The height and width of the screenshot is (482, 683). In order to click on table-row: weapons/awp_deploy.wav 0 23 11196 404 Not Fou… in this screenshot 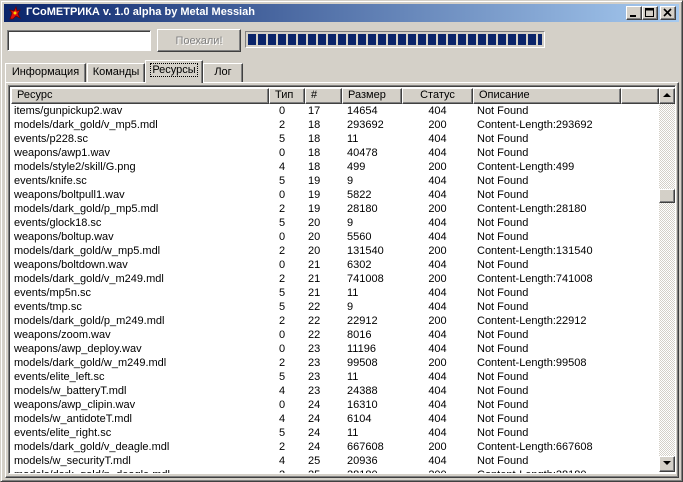, I will do `click(335, 349)`.